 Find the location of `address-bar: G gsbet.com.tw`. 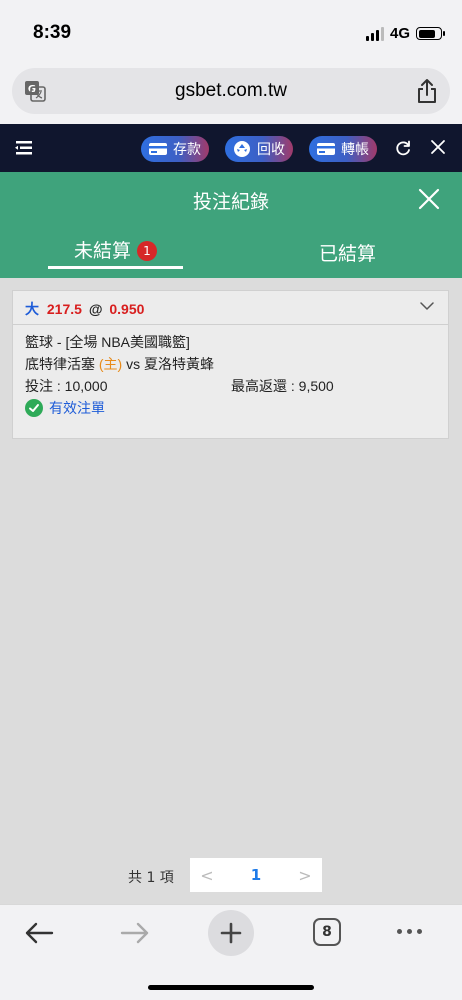

address-bar: G gsbet.com.tw is located at coordinates (231, 91).